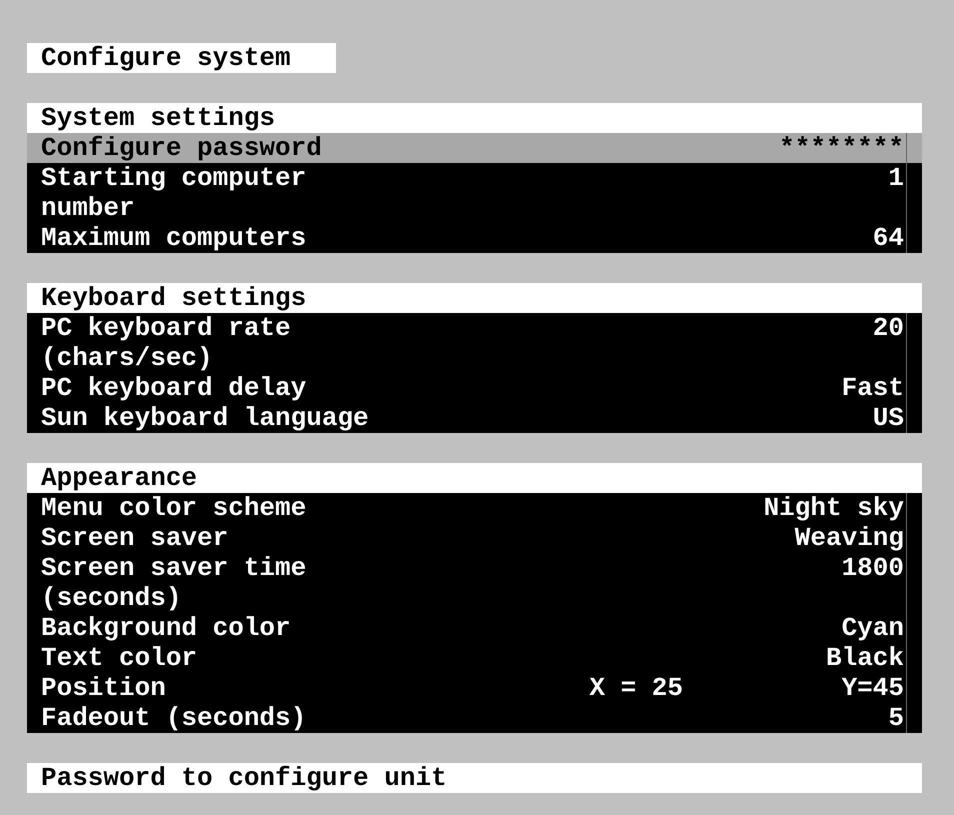 Image resolution: width=954 pixels, height=815 pixels. What do you see at coordinates (474, 118) in the screenshot?
I see `section-heading: System settings` at bounding box center [474, 118].